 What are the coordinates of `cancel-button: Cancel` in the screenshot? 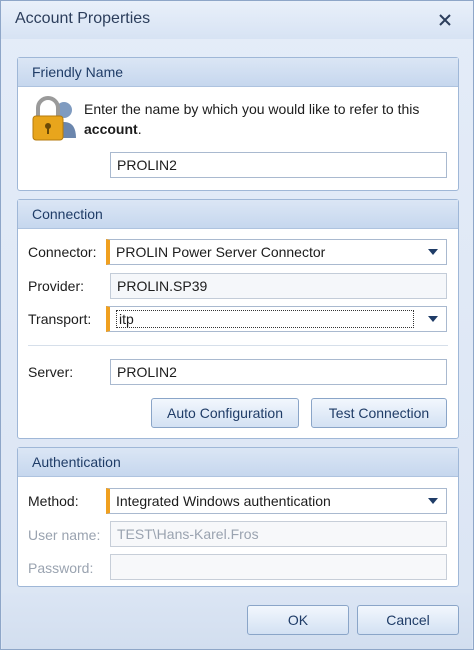 It's located at (408, 620).